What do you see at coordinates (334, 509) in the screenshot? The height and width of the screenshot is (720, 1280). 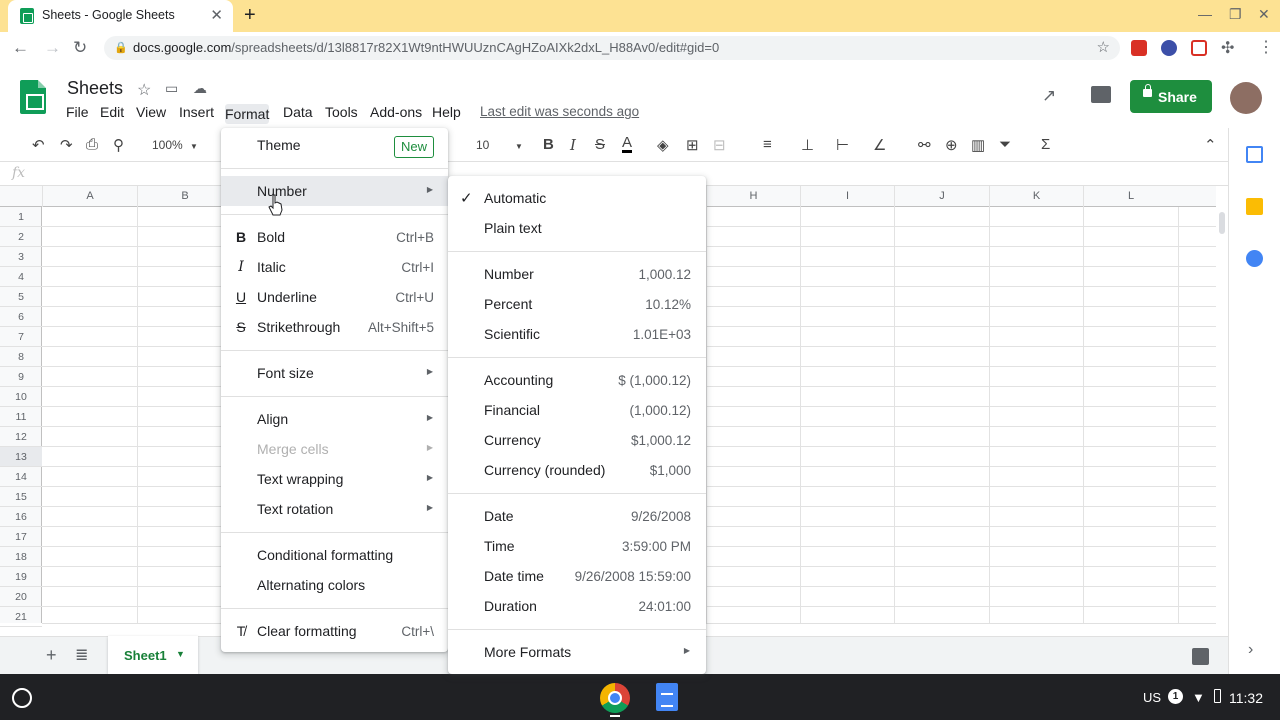 I see `menu-item-text-rotation: Text rotation ▶` at bounding box center [334, 509].